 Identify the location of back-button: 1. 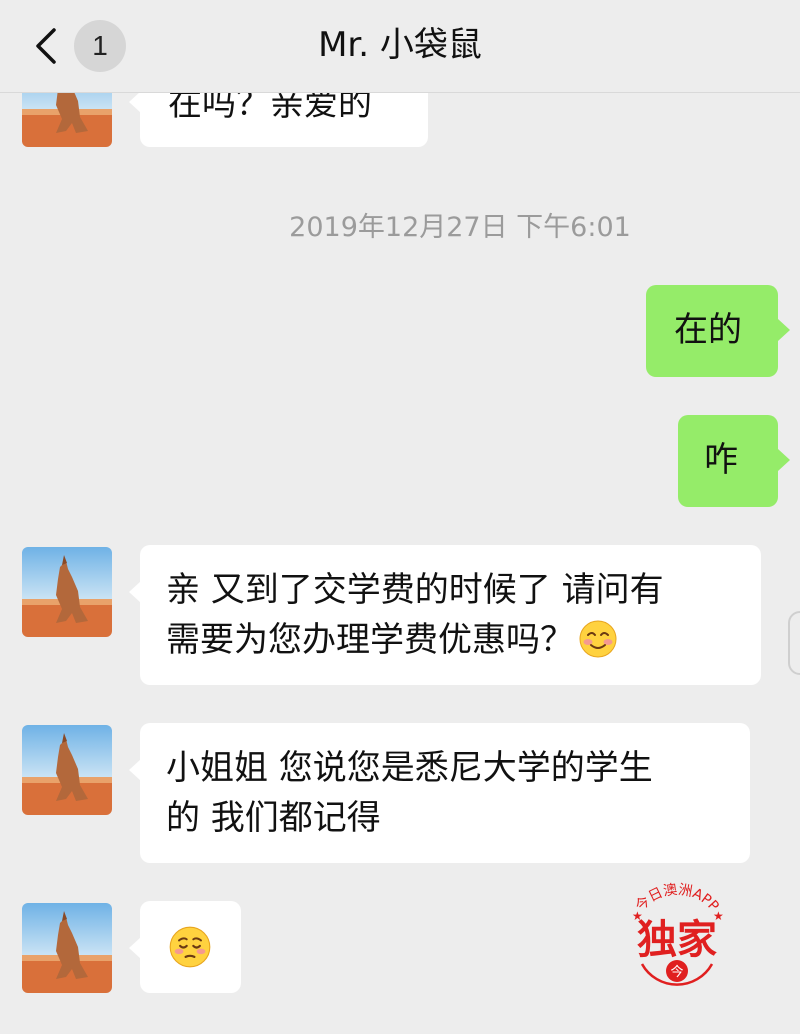
(87, 46).